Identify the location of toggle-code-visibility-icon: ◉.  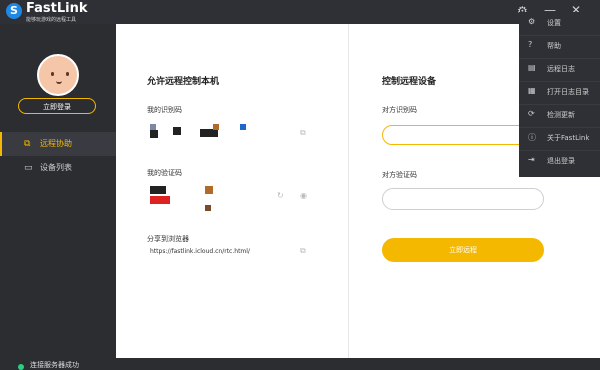
(303, 195).